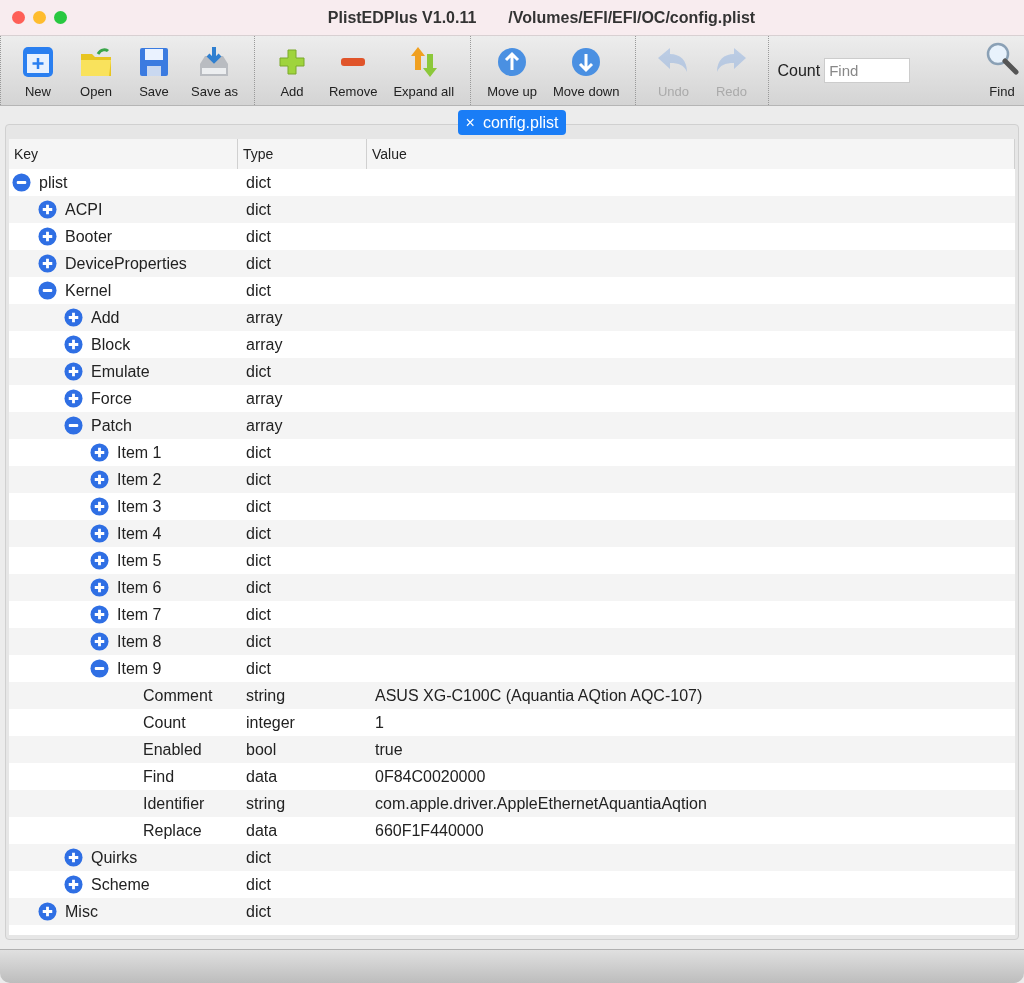  I want to click on tree-row: Enabled bool true, so click(512, 749).